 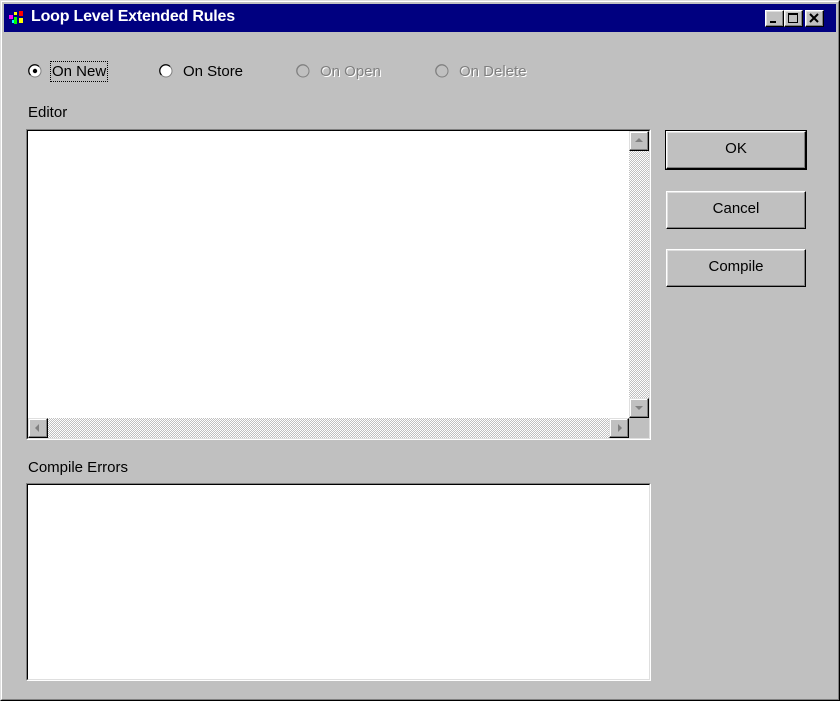 I want to click on scroll-up-button, so click(x=639, y=141).